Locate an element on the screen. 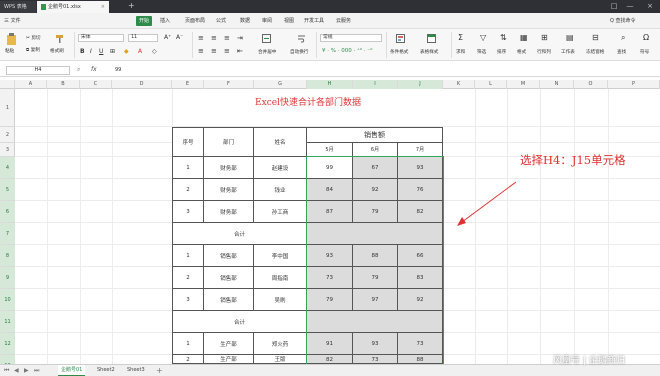  row-header: 1 is located at coordinates (7, 108).